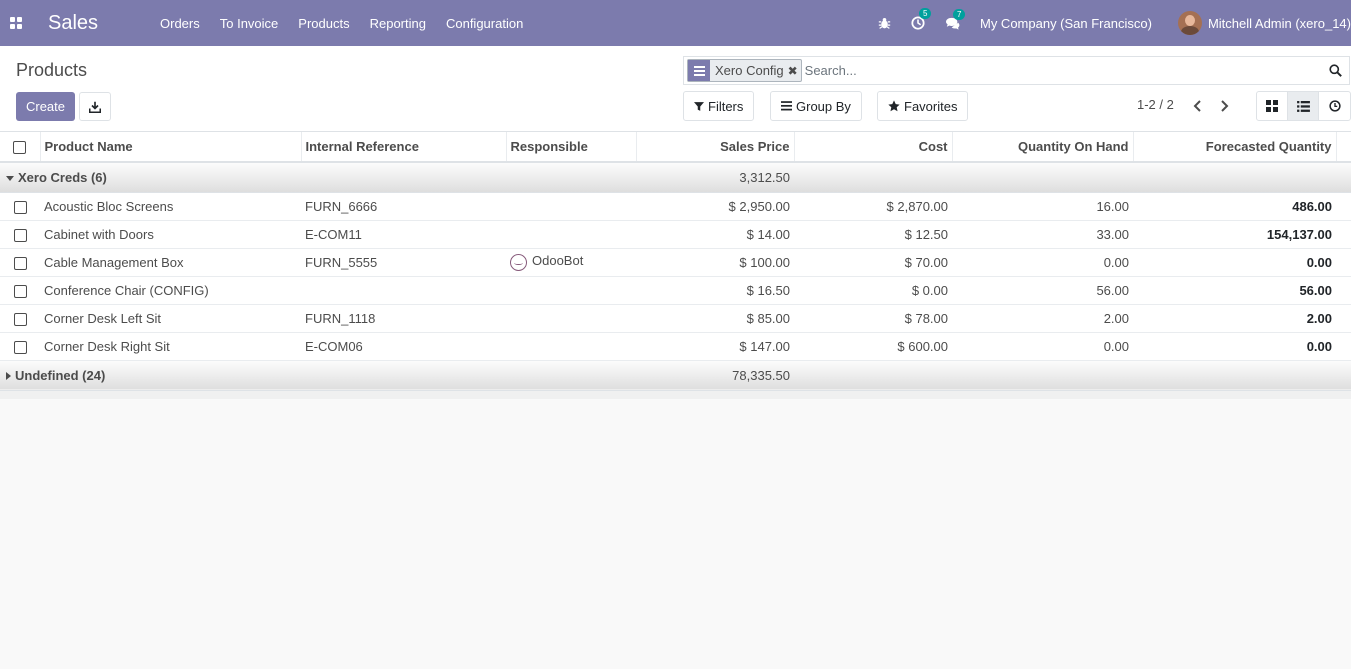  I want to click on cell-sales-price: $ 100.00, so click(715, 262).